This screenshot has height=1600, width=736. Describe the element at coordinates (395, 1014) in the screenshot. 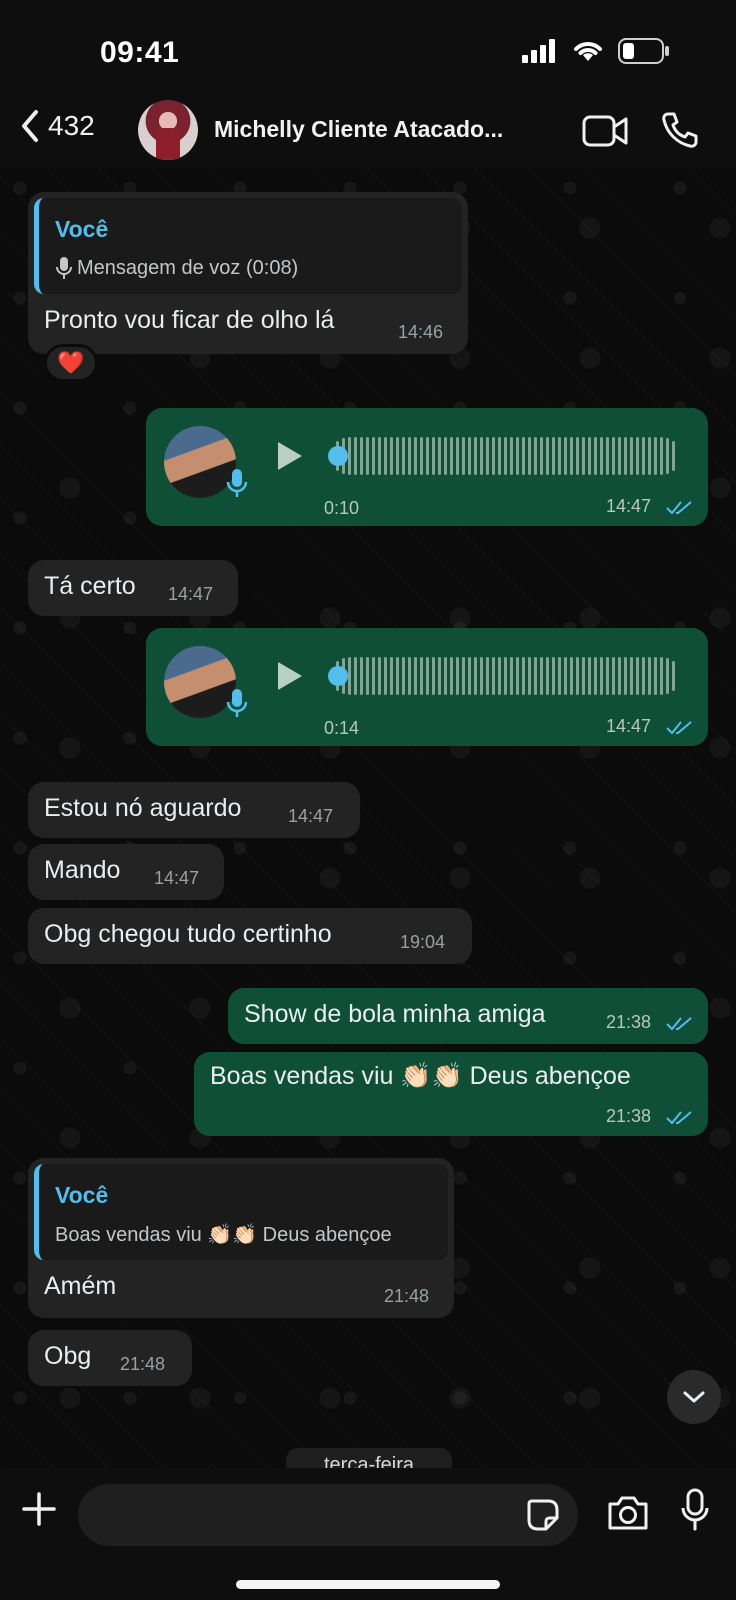

I see `message-text: Show de bola minha amiga` at that location.